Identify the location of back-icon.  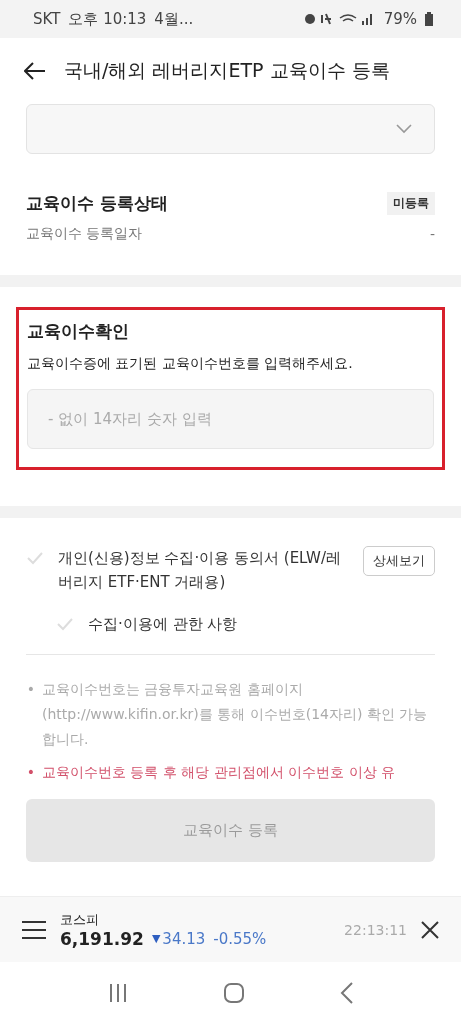
(35, 71).